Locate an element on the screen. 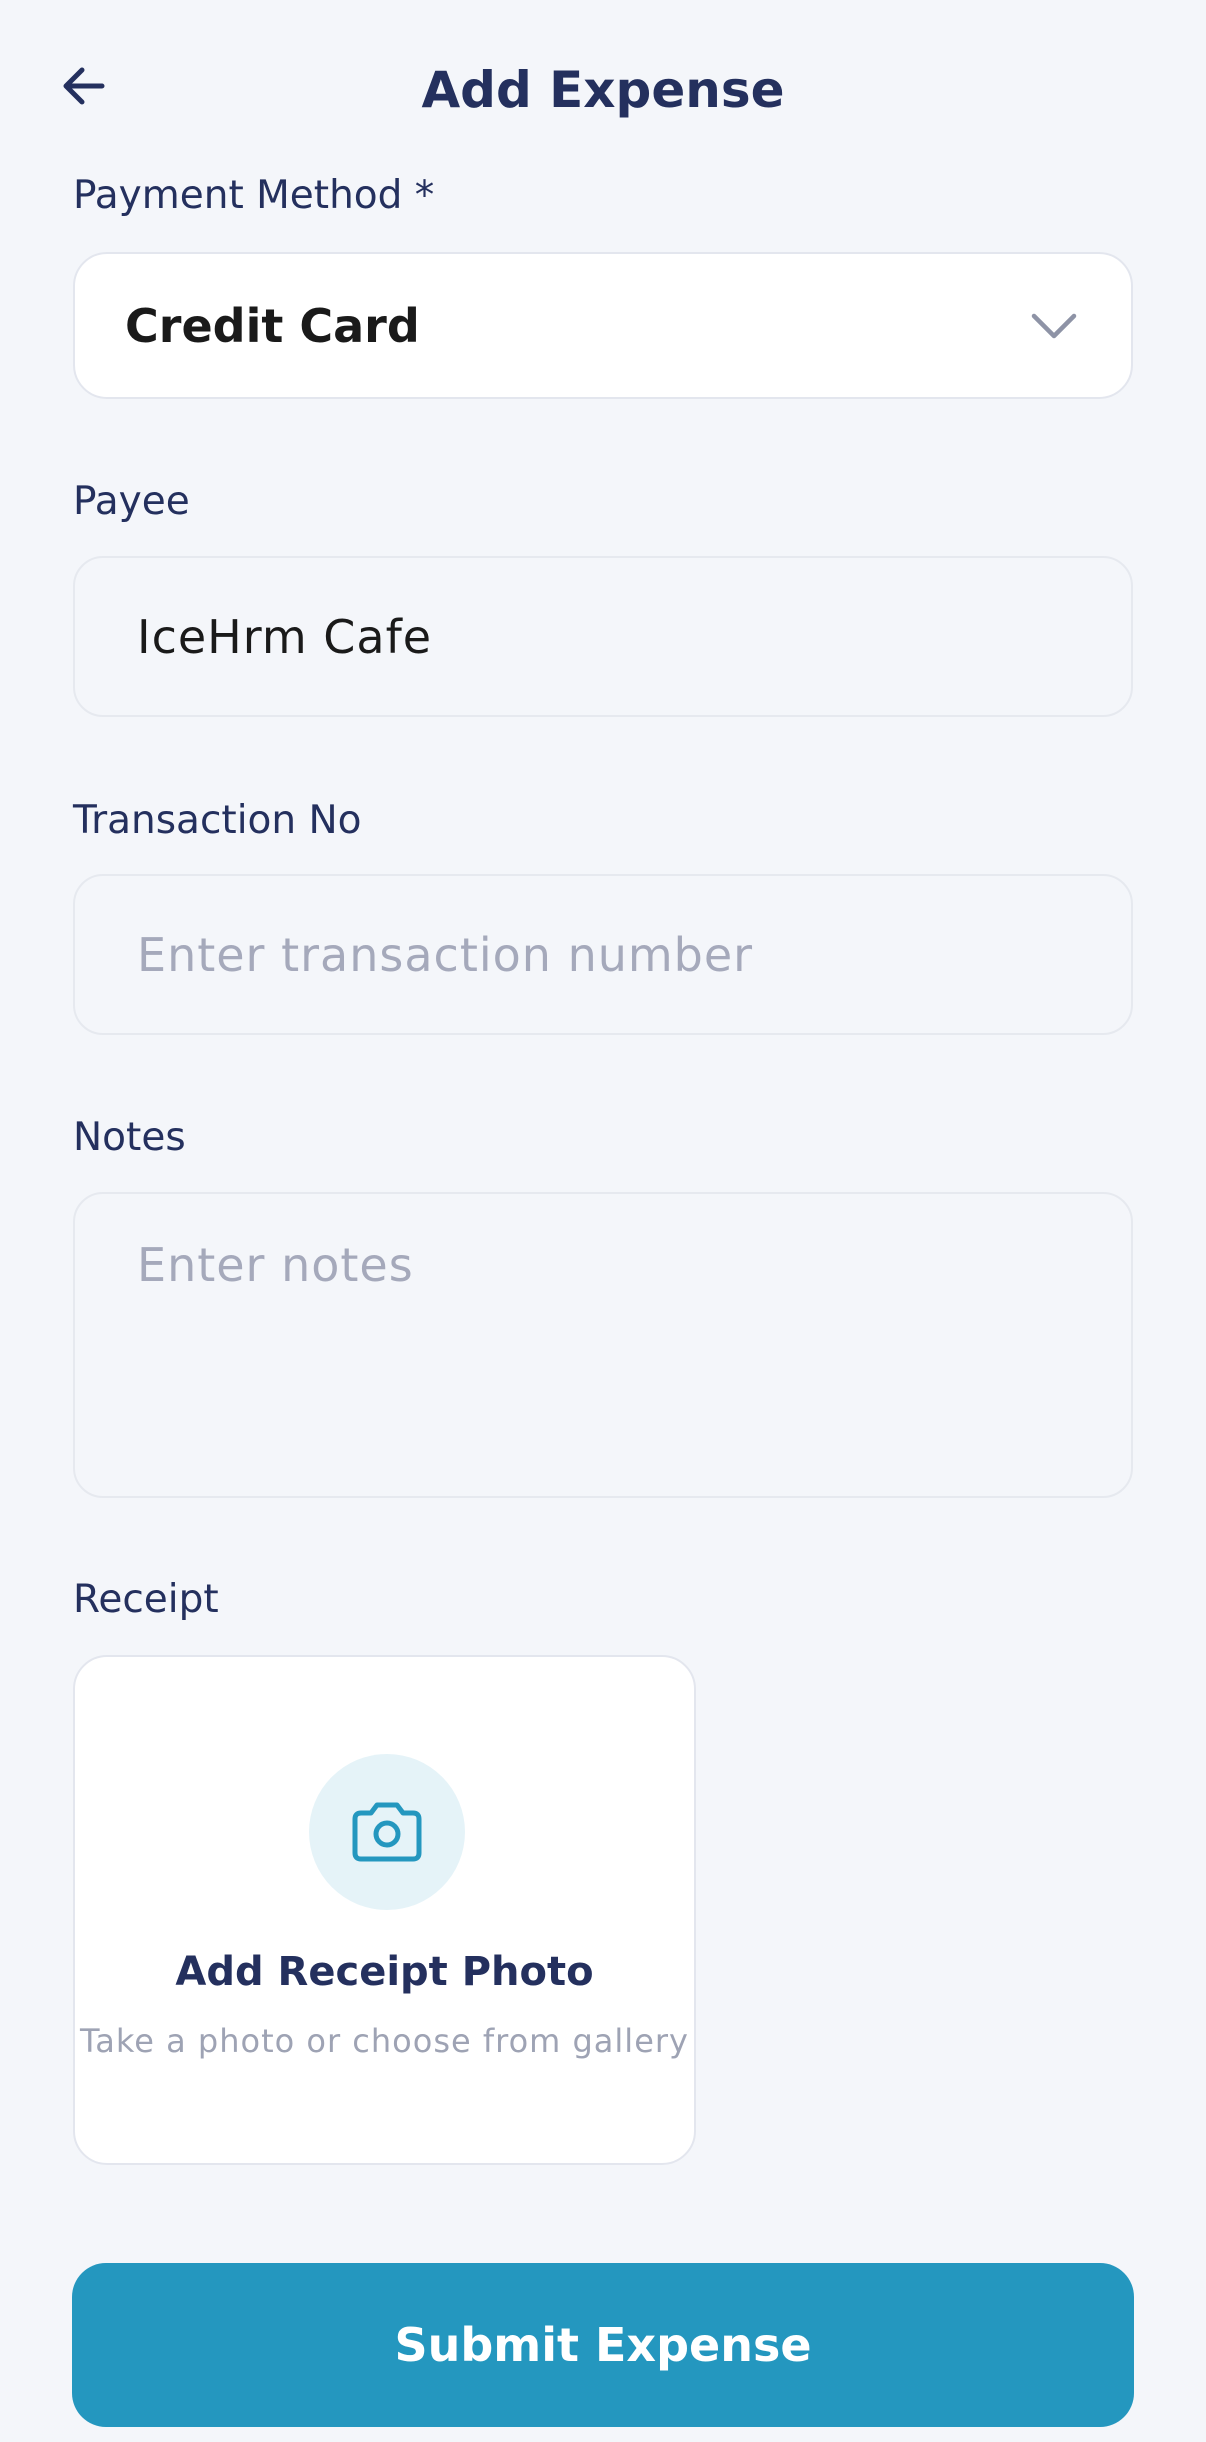 This screenshot has height=2442, width=1206. notes-field is located at coordinates (603, 1345).